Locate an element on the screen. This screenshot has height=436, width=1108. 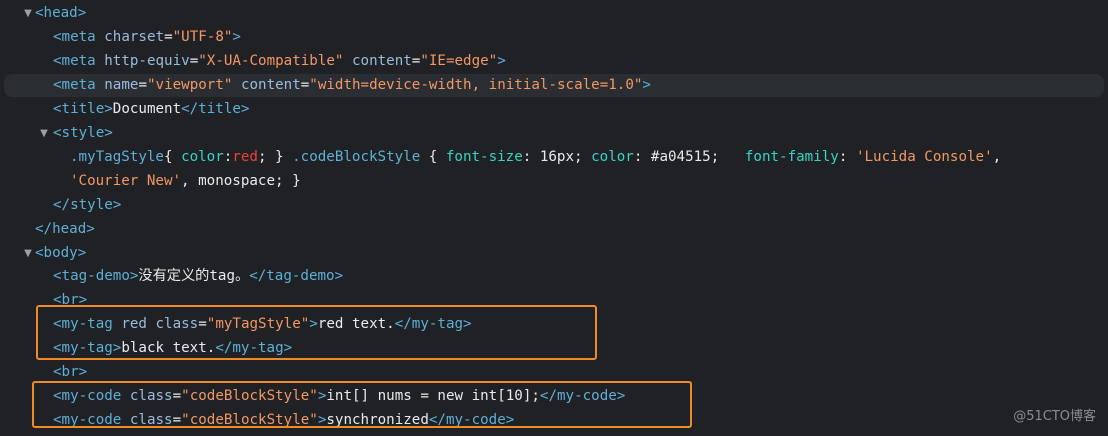
dom-node-style: ▼ <style> is located at coordinates (554, 133).